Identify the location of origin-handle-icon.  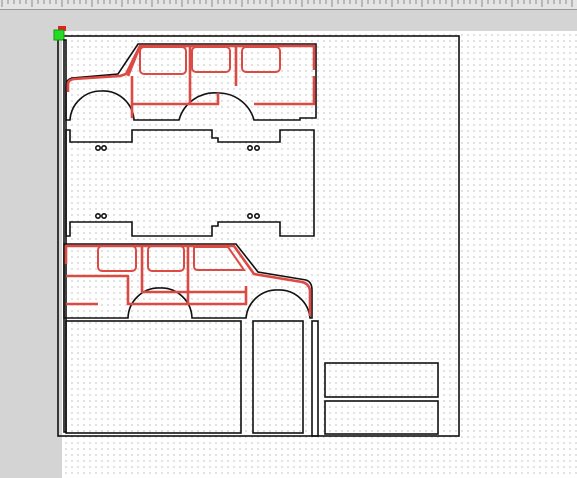
(59, 35).